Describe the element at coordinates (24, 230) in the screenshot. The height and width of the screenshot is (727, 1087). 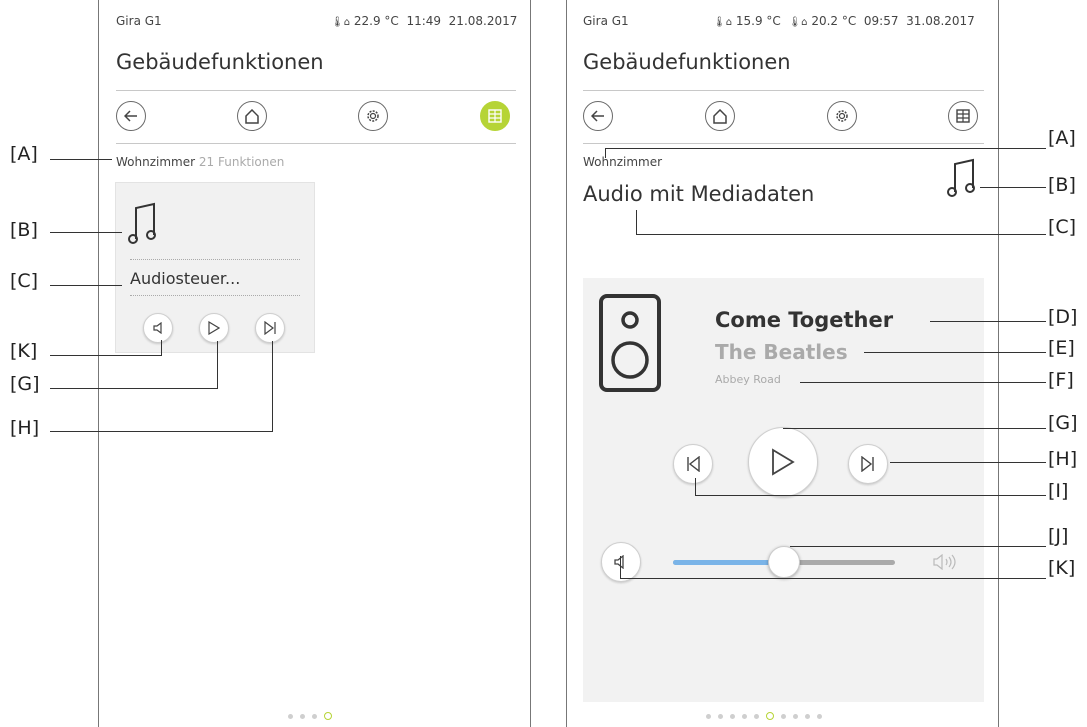
I see `callout-label: [B]` at that location.